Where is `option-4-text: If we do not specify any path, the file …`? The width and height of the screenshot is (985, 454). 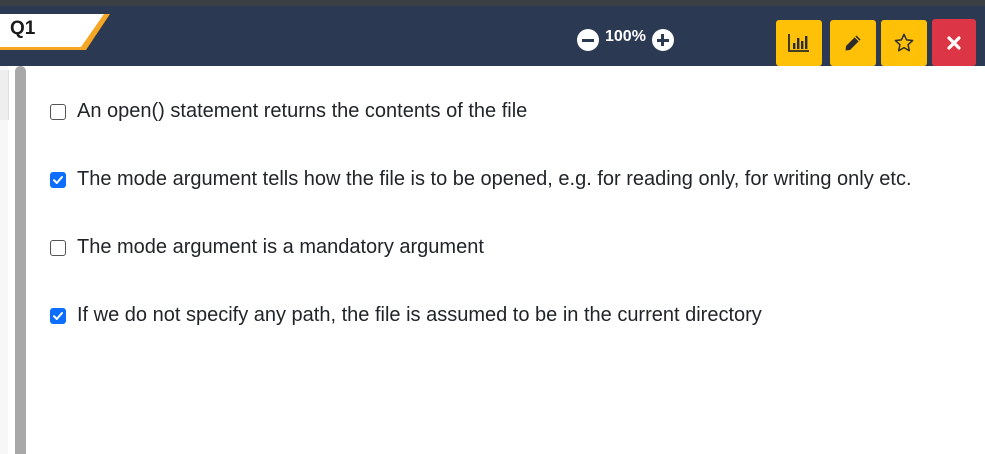 option-4-text: If we do not specify any path, the file … is located at coordinates (419, 315).